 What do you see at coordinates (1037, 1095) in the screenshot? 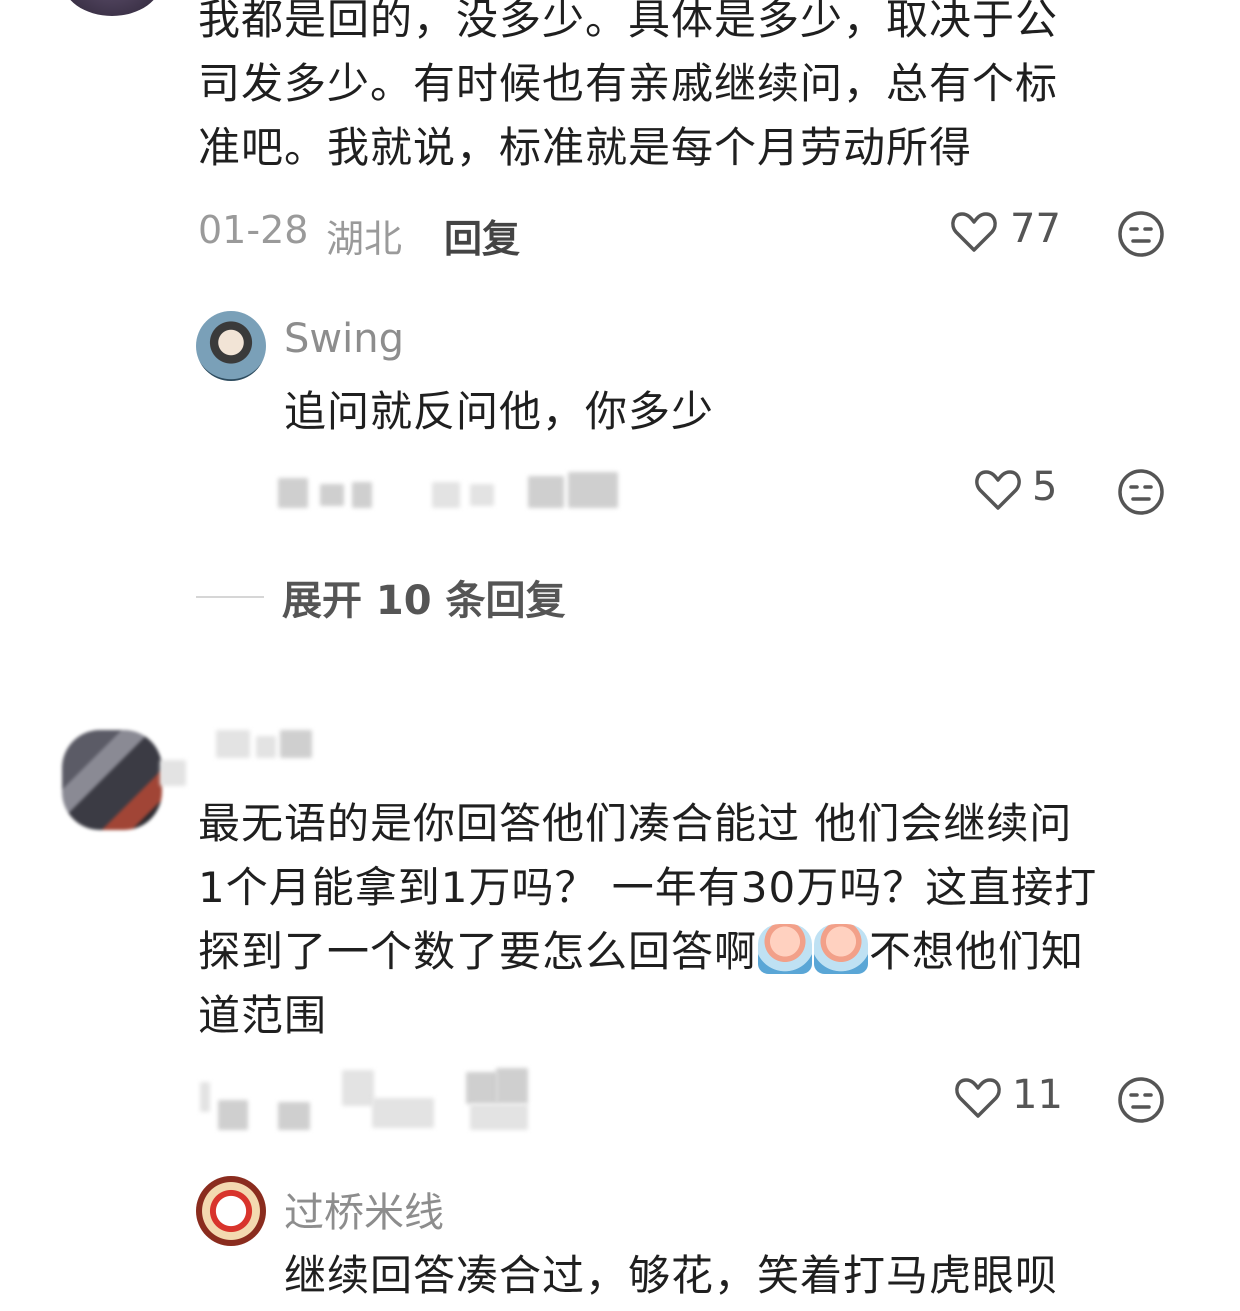
I see `like-count: 11` at bounding box center [1037, 1095].